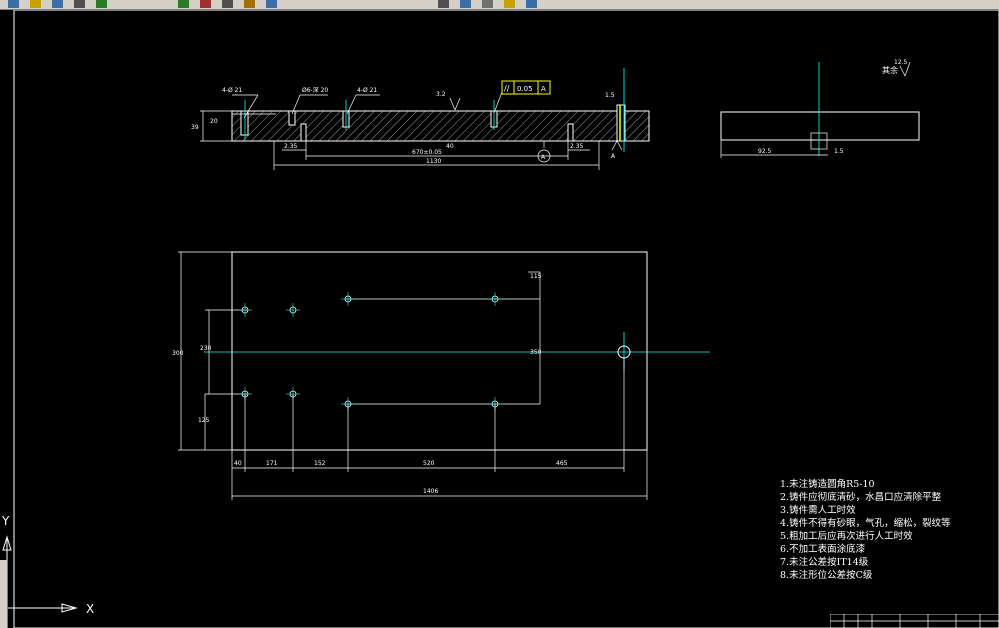 The width and height of the screenshot is (999, 628). I want to click on dim-bottom: 152, so click(320, 463).